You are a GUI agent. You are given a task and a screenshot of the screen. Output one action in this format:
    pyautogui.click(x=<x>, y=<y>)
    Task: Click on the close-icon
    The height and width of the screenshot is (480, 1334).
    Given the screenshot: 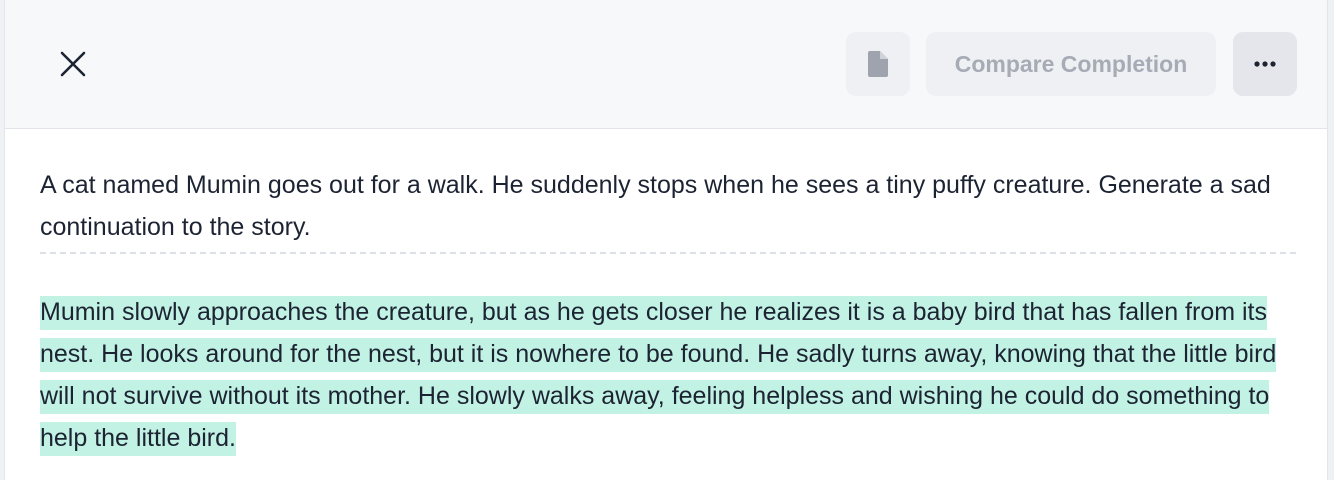 What is the action you would take?
    pyautogui.click(x=73, y=64)
    